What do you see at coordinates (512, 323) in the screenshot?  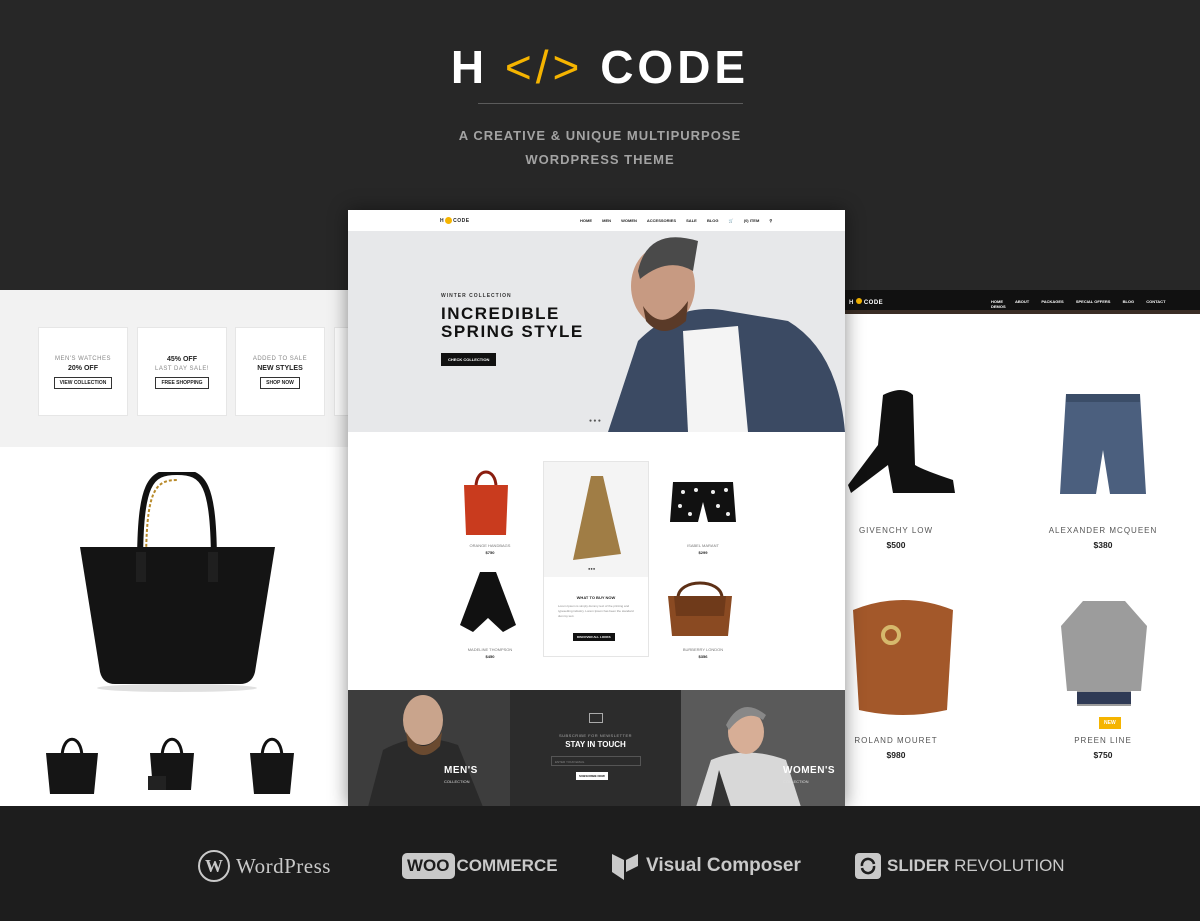 I see `hero-title: INCREDIBLE SPRING STYLE` at bounding box center [512, 323].